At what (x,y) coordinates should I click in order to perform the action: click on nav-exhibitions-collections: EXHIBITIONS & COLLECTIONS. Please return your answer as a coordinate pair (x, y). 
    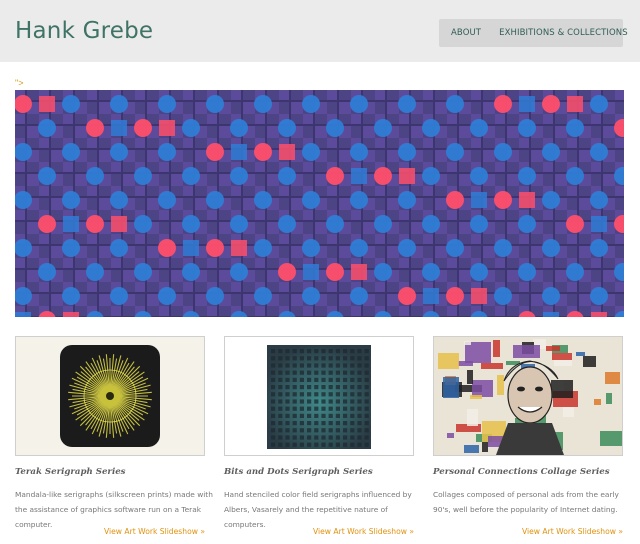
    Looking at the image, I should click on (563, 33).